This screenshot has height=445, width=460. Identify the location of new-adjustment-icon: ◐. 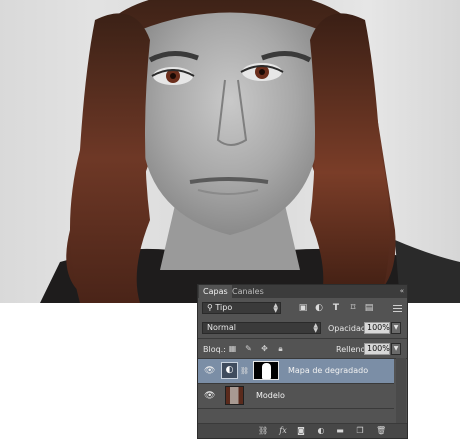
(321, 431).